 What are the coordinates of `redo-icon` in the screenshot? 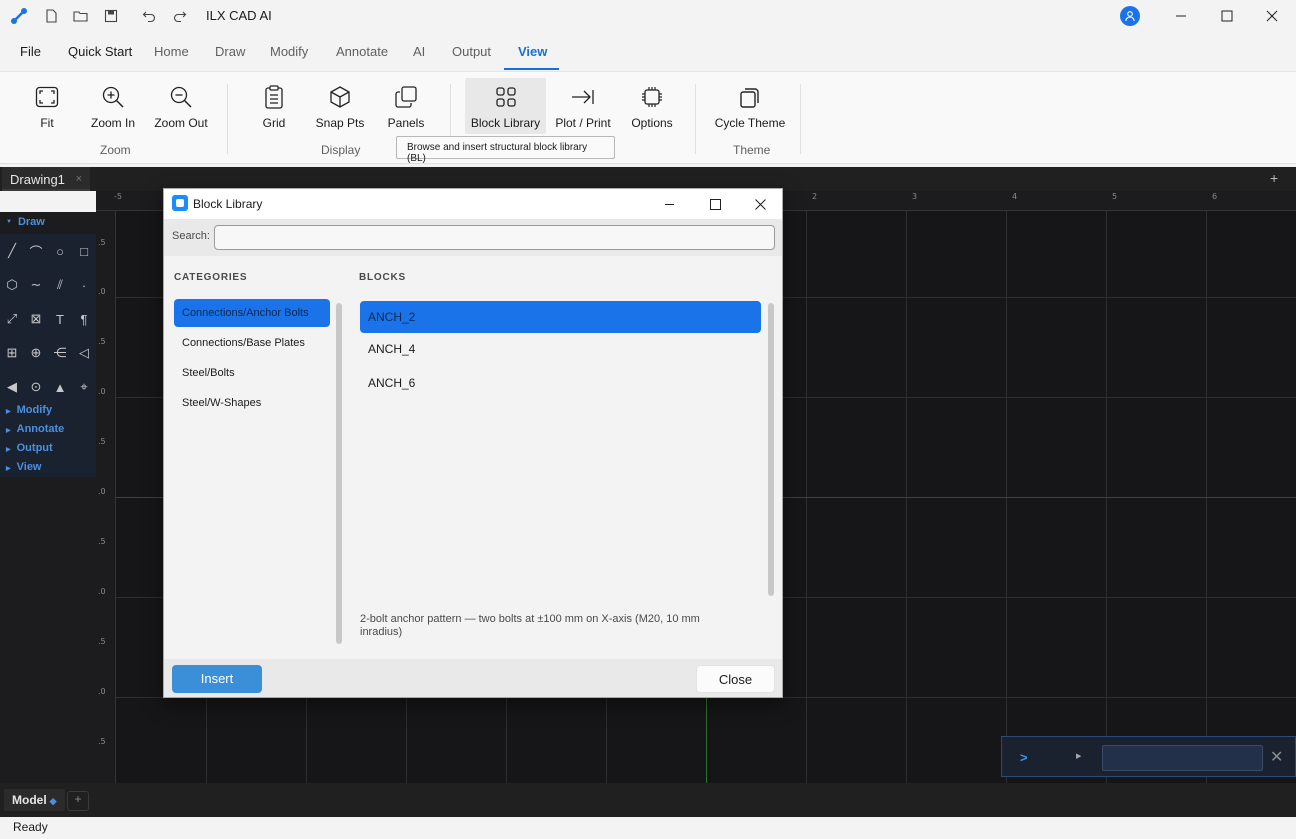 It's located at (180, 16).